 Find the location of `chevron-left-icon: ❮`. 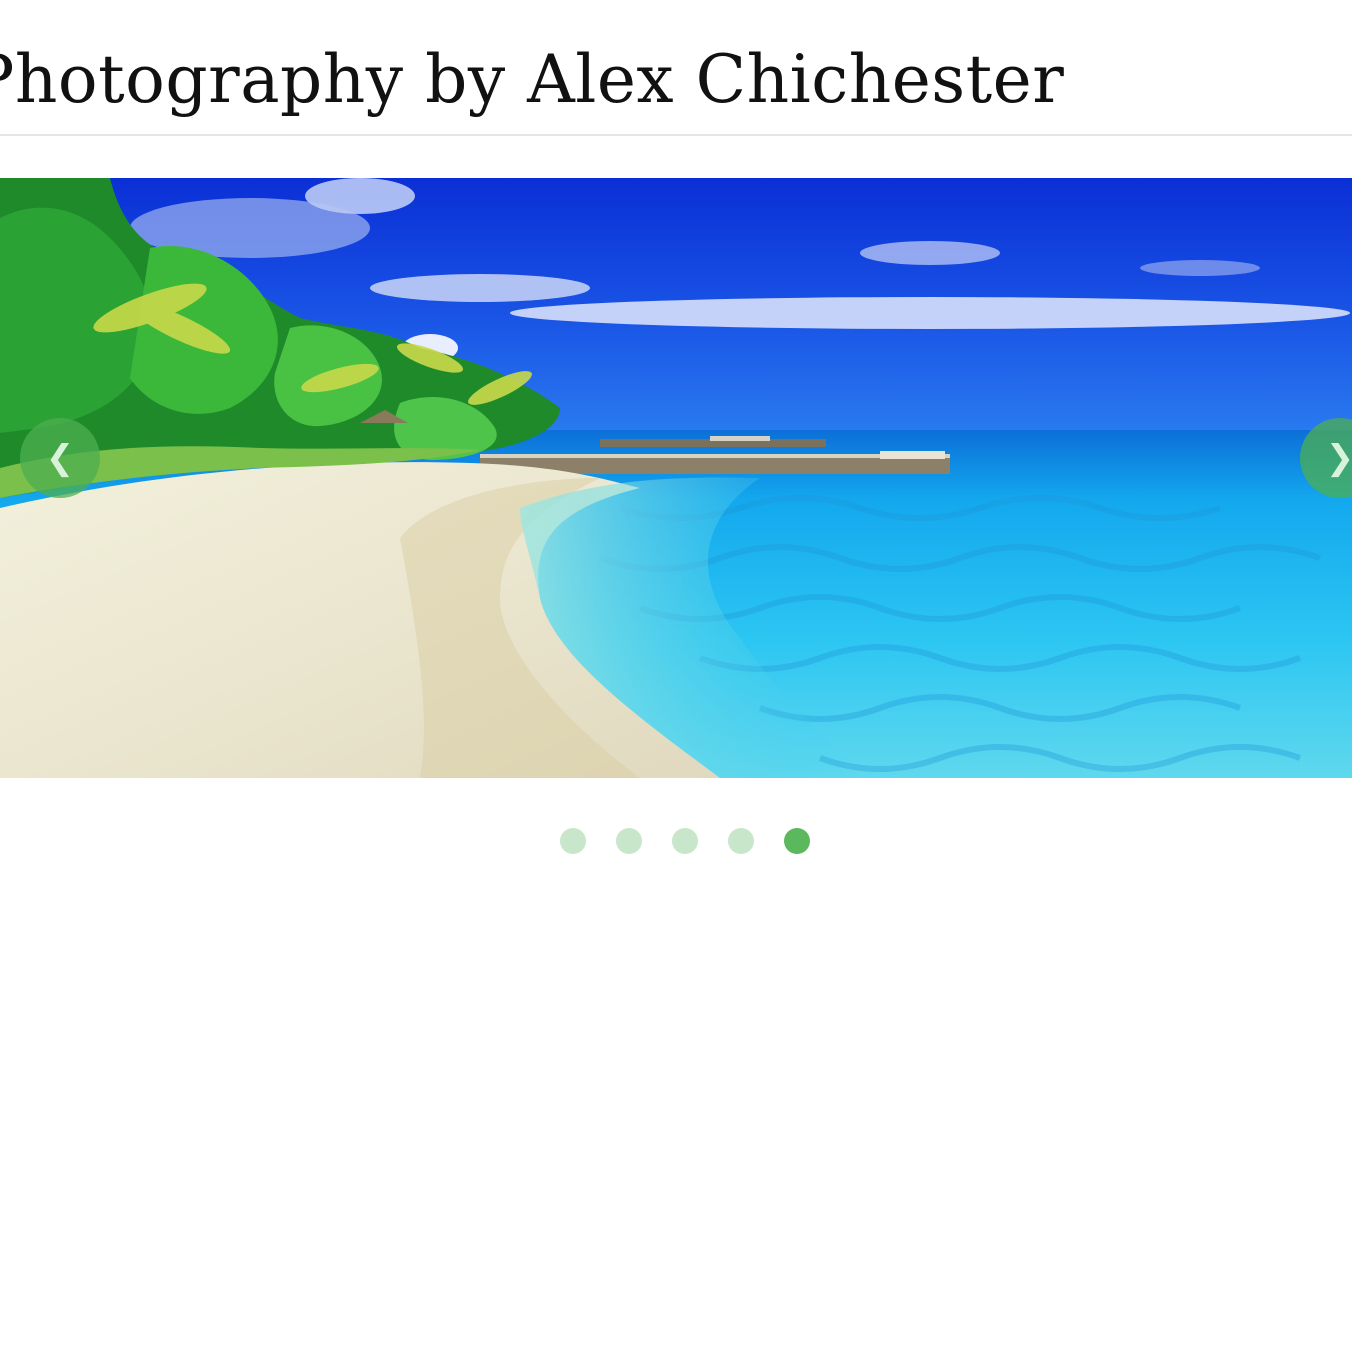

chevron-left-icon: ❮ is located at coordinates (60, 458).